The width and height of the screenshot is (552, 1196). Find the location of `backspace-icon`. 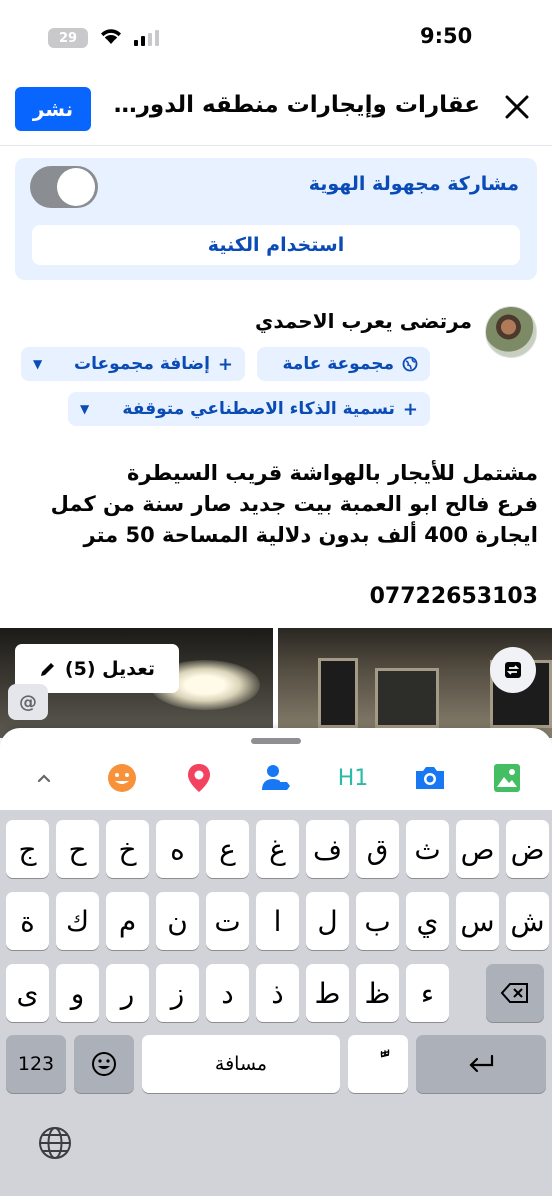

backspace-icon is located at coordinates (514, 993).